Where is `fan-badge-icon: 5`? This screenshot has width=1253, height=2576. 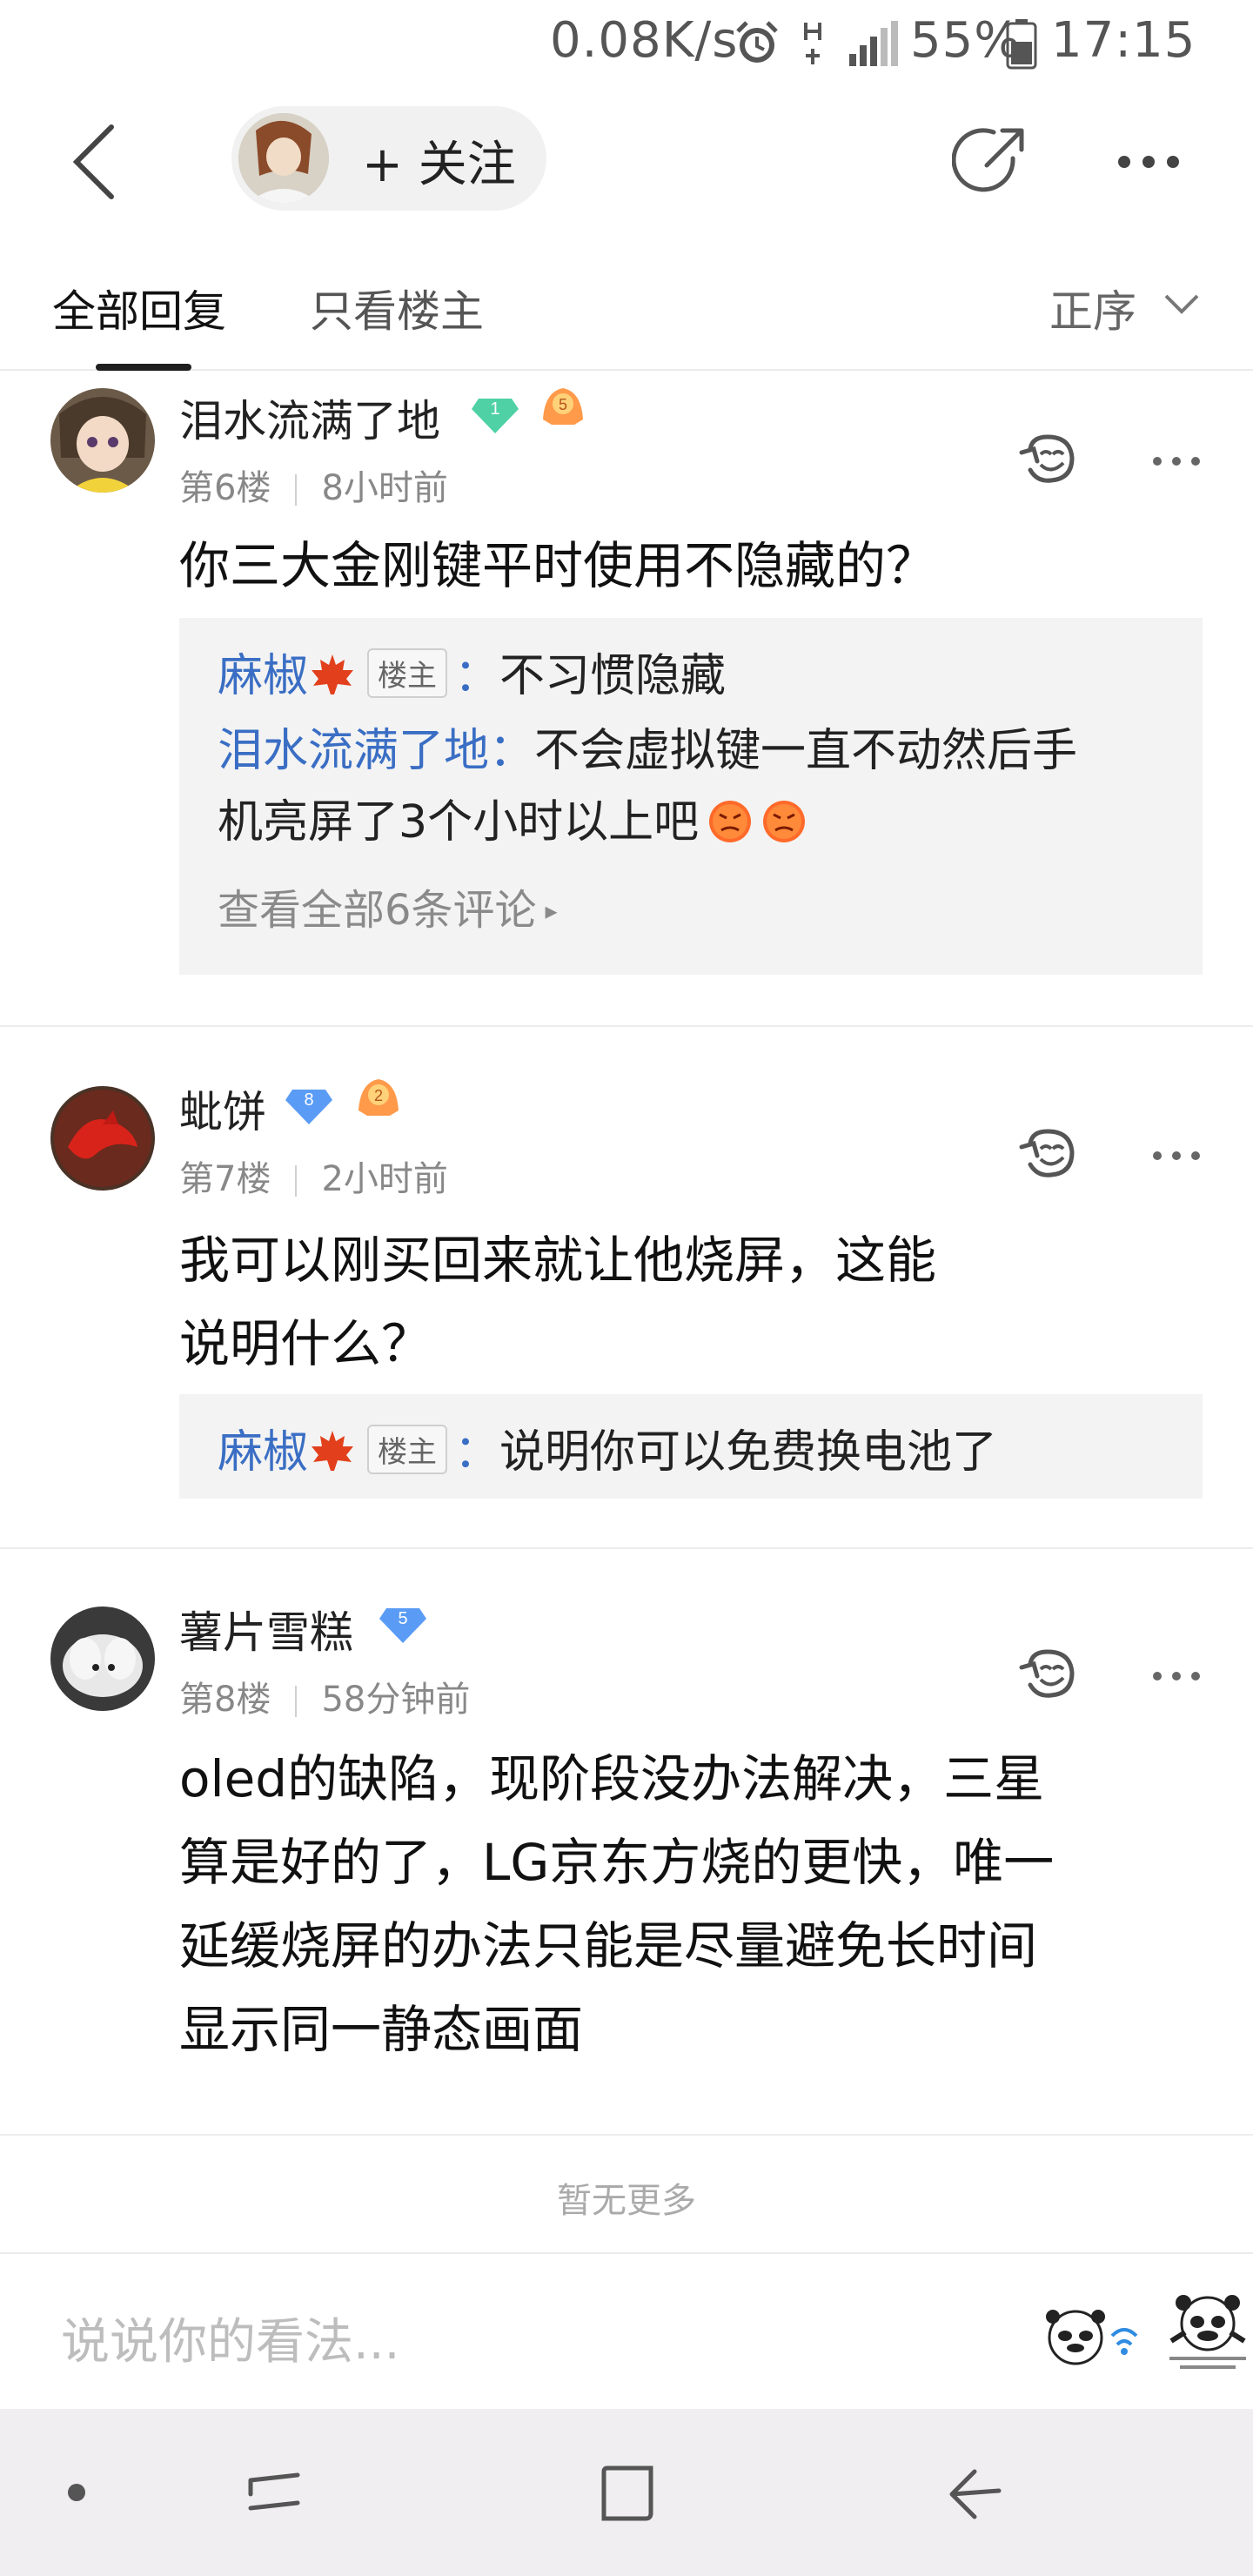 fan-badge-icon: 5 is located at coordinates (563, 407).